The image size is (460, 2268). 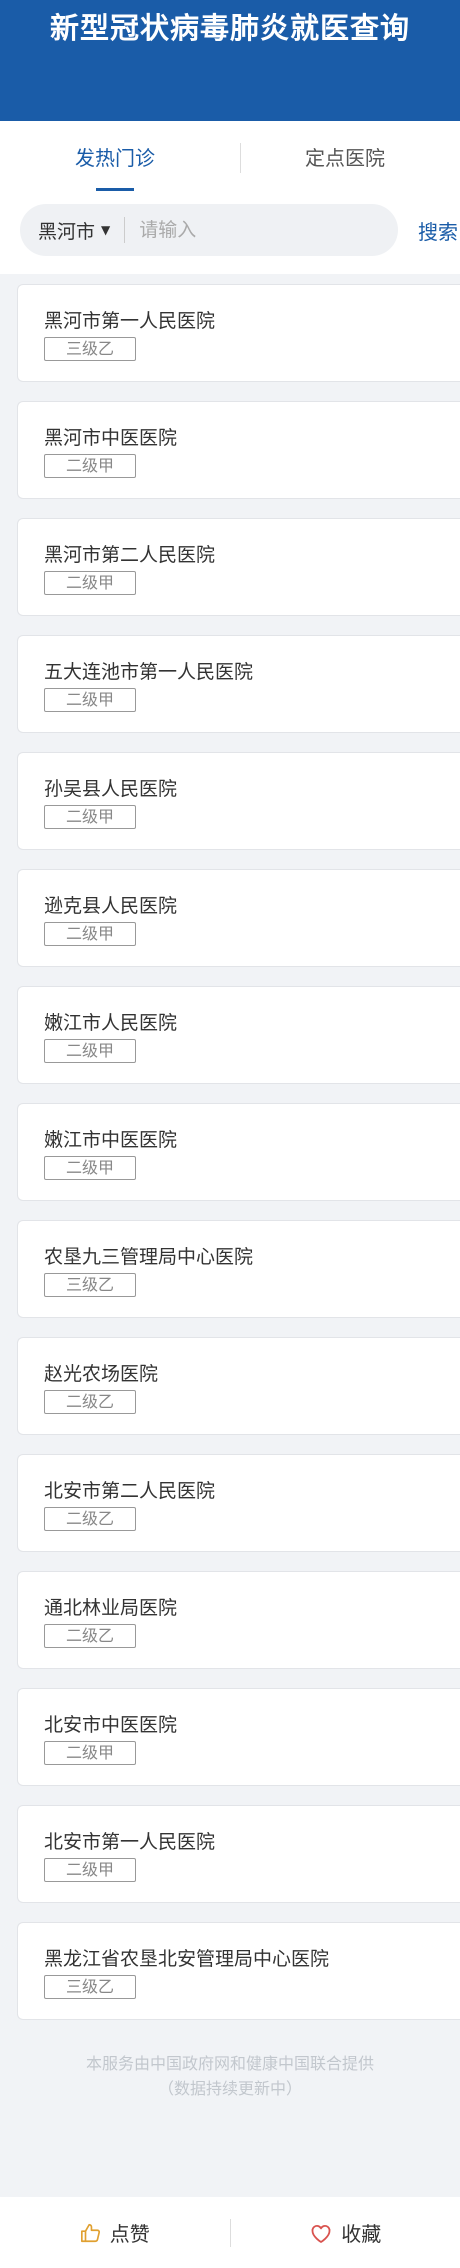 What do you see at coordinates (238, 1854) in the screenshot?
I see `hospital-card: 北安市第一人民医院 二级甲` at bounding box center [238, 1854].